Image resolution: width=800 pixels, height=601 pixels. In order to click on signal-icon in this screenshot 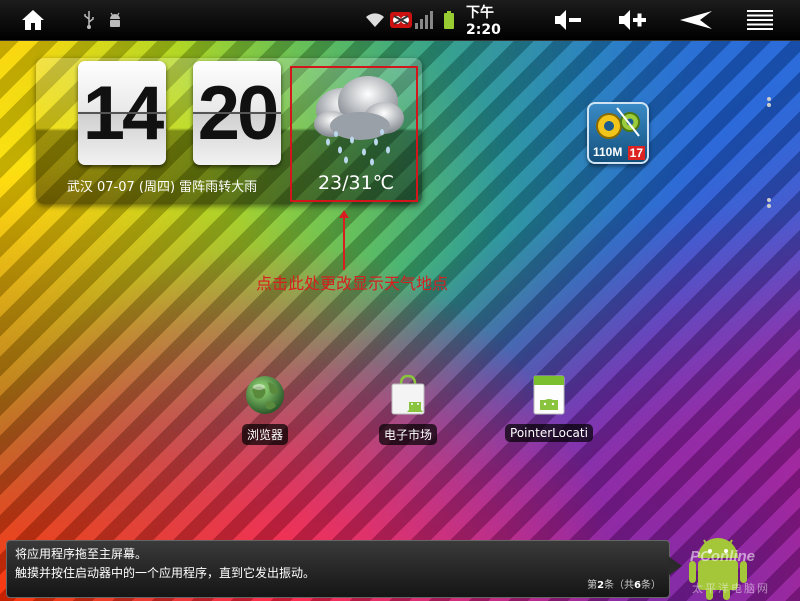, I will do `click(424, 20)`.